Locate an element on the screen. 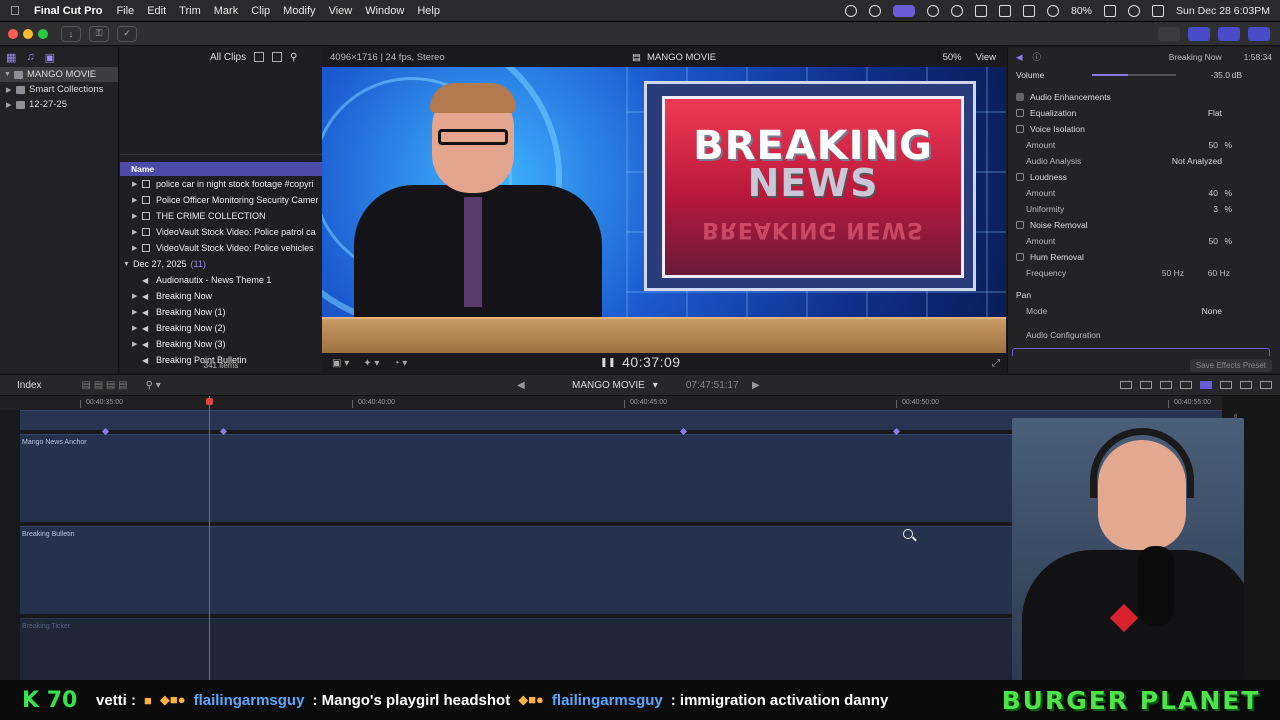  play-status-icon is located at coordinates (957, 10).